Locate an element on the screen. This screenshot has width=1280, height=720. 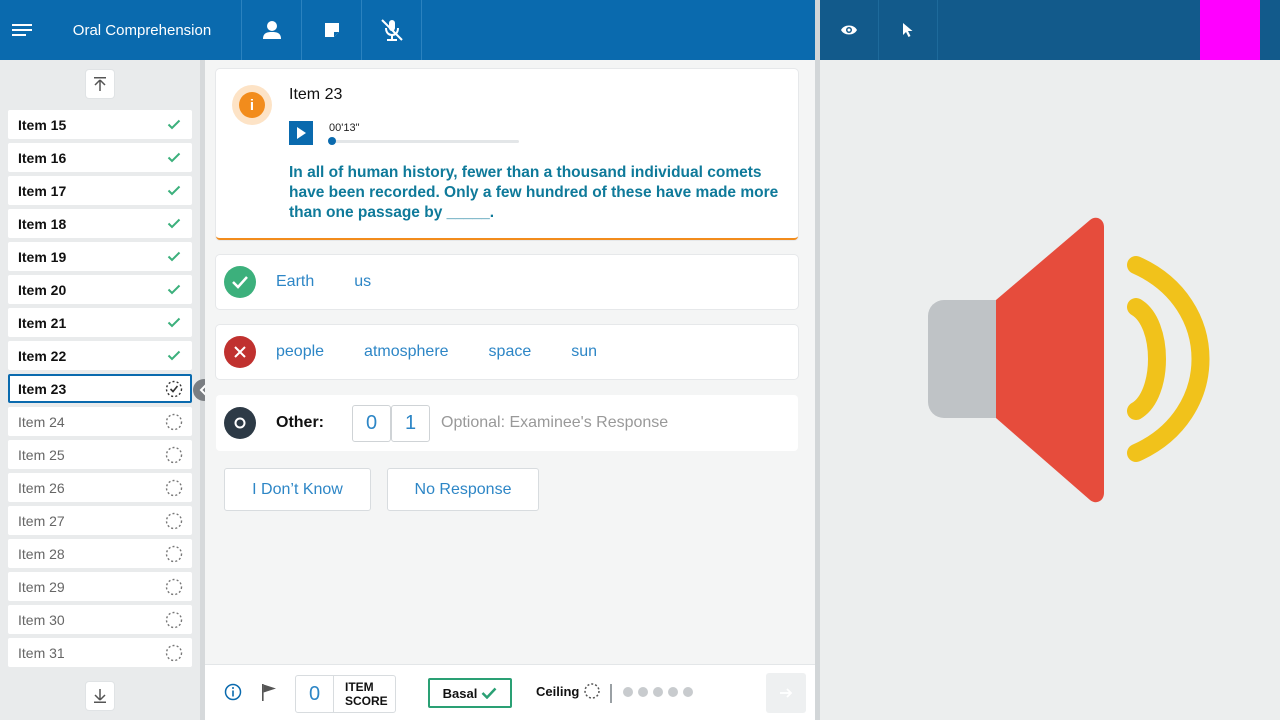
info-circle-icon is located at coordinates (233, 692).